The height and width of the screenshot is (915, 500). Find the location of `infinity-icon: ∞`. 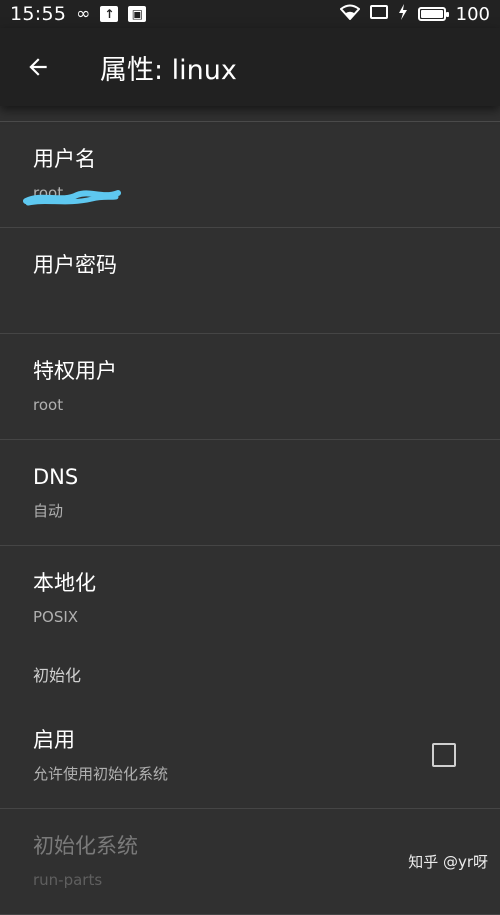

infinity-icon: ∞ is located at coordinates (83, 13).